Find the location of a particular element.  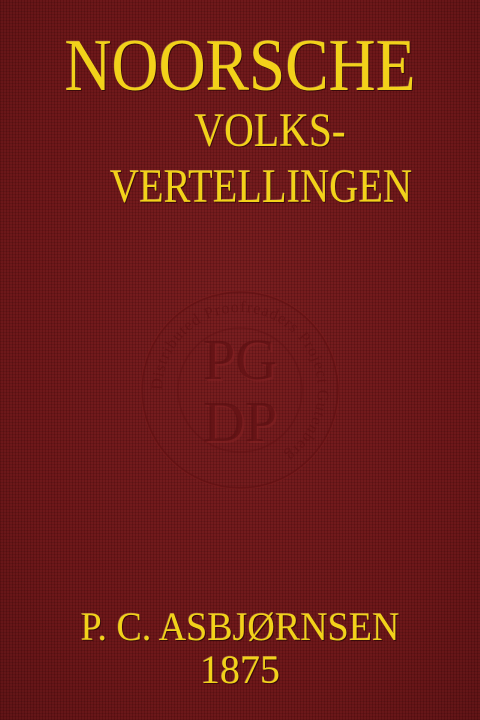

title-line-1: NOORSCHE is located at coordinates (240, 66).